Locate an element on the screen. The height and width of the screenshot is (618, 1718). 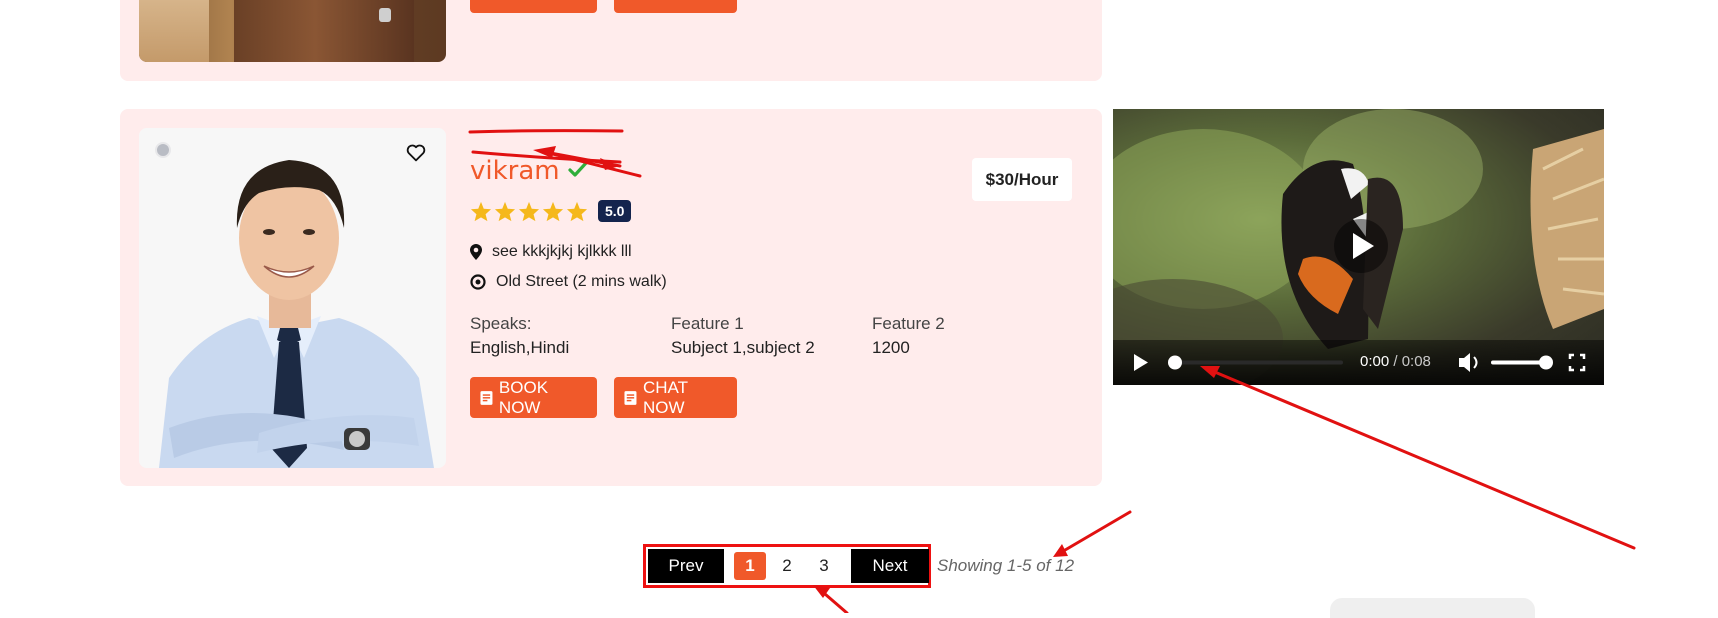
online-status-dot is located at coordinates (163, 150).